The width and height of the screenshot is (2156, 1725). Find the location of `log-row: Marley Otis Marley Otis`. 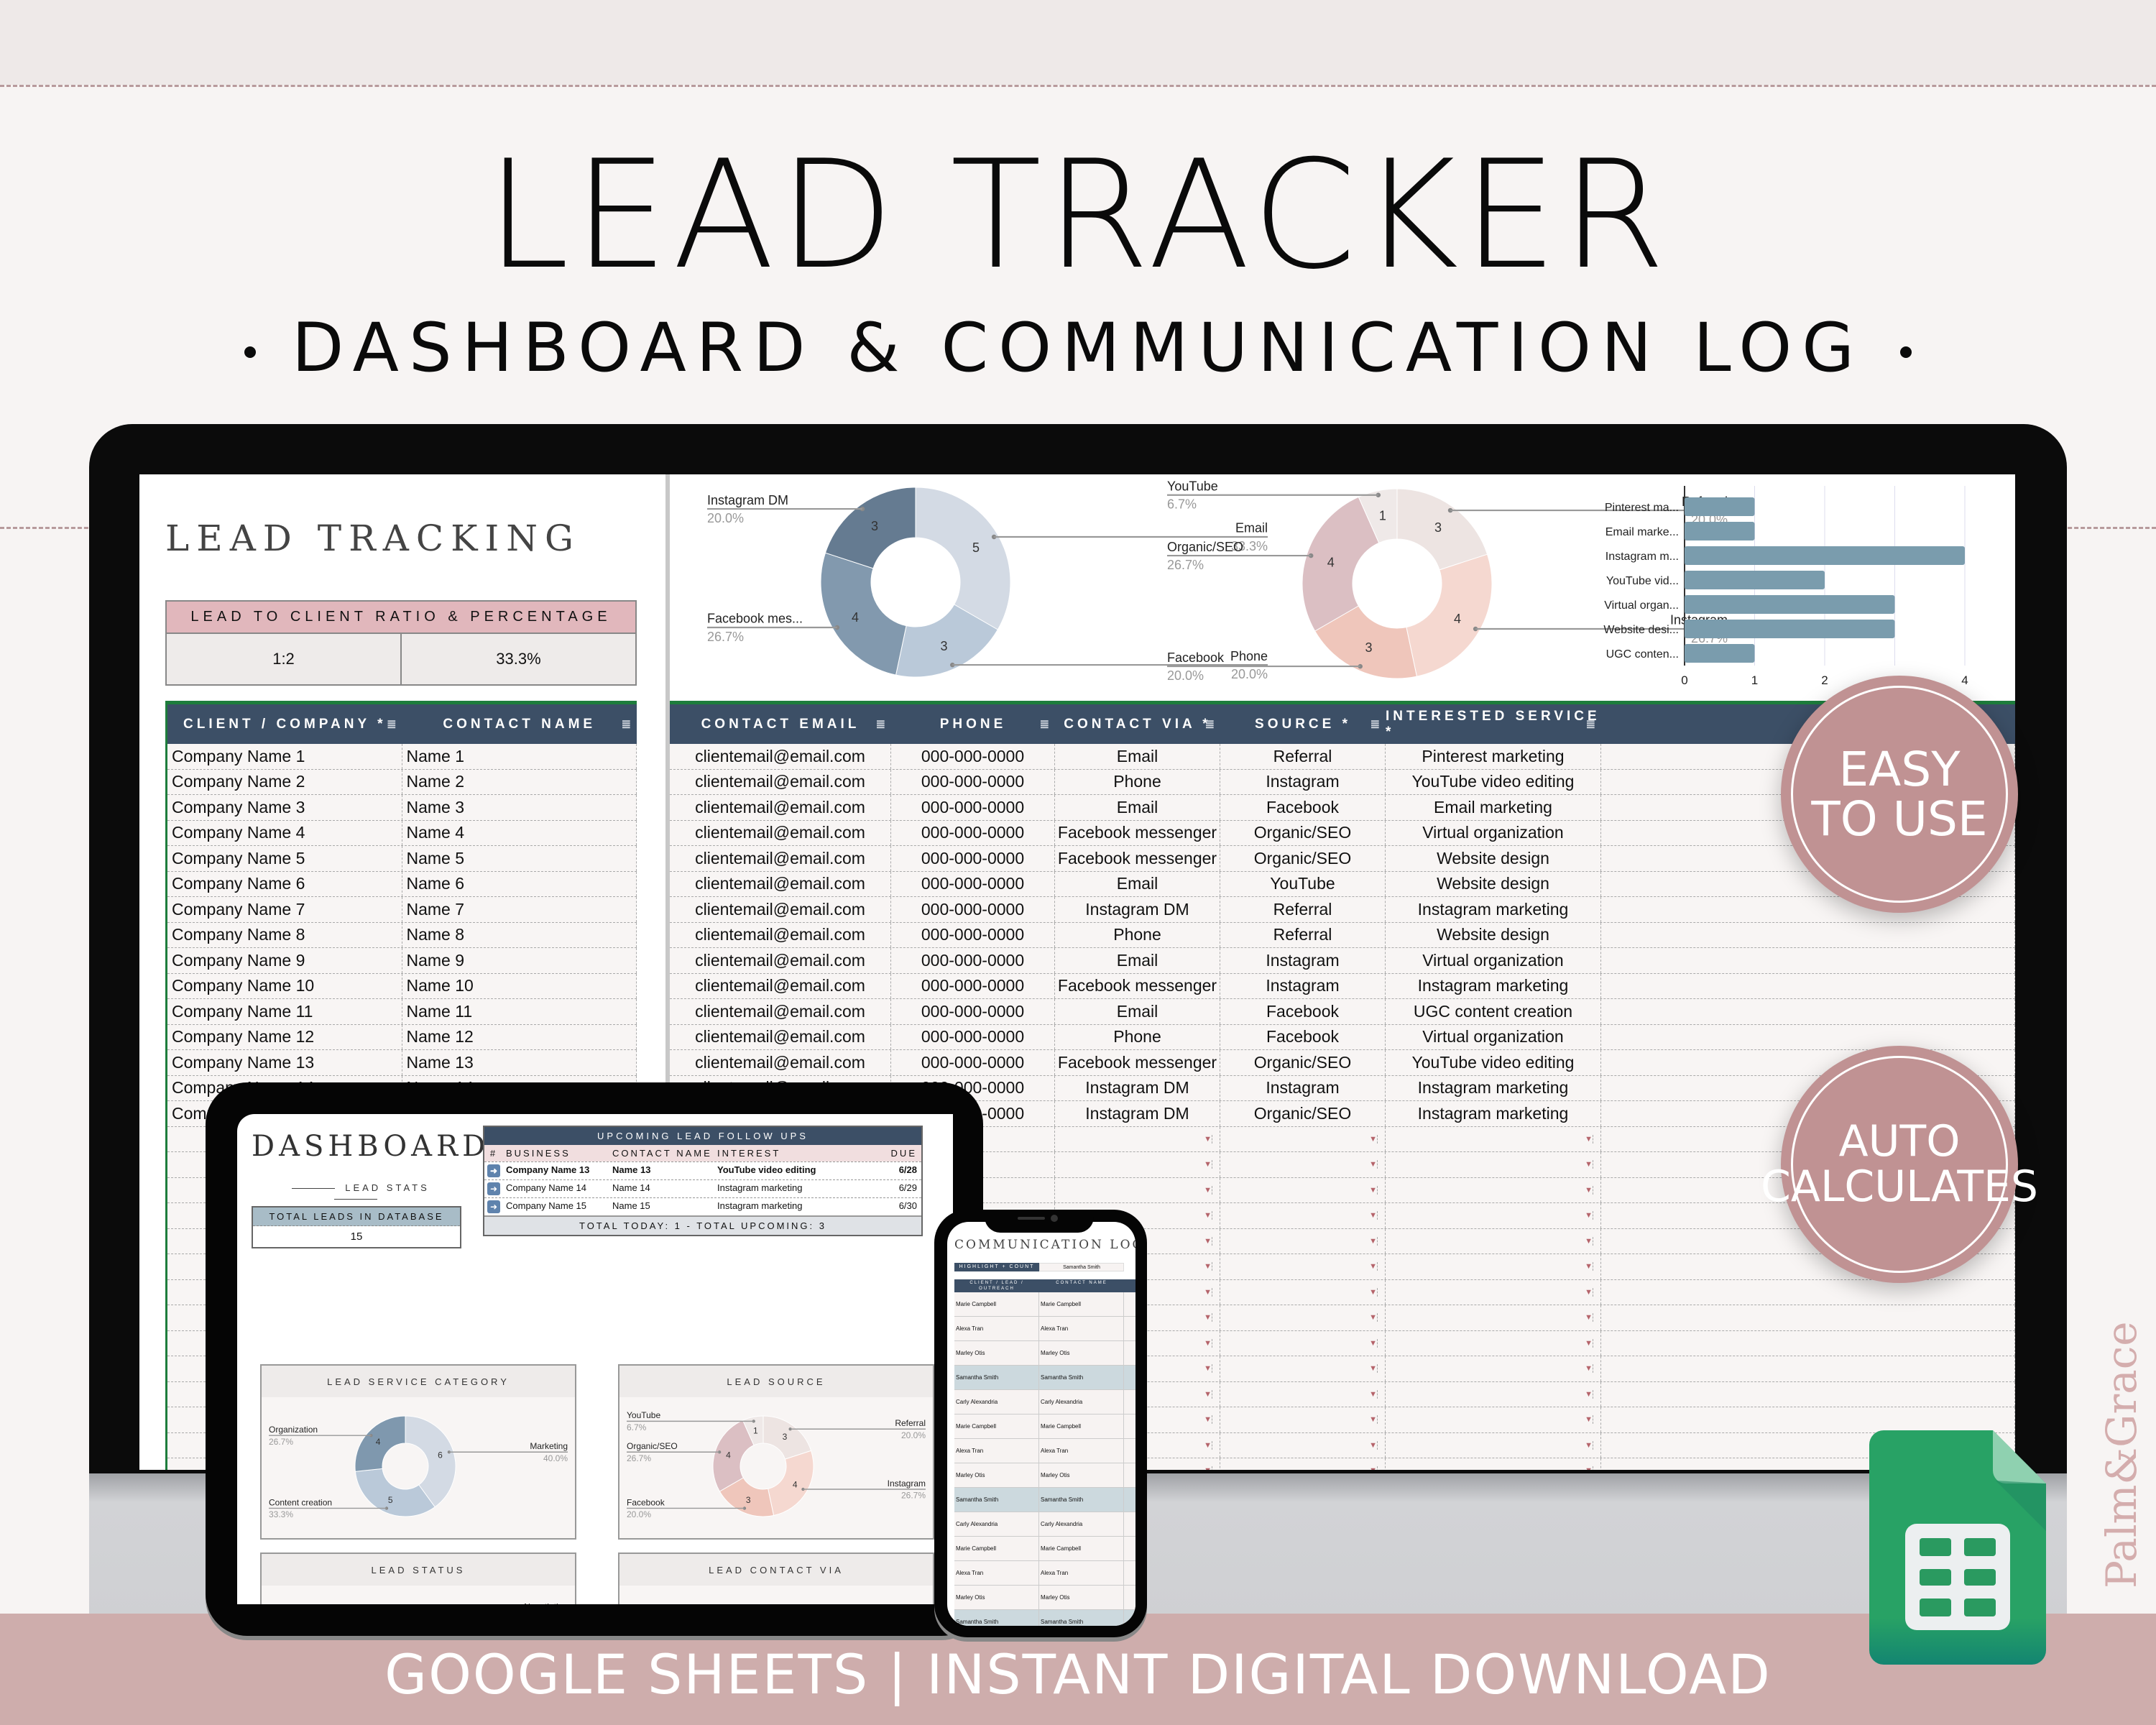

log-row: Marley Otis Marley Otis is located at coordinates (1044, 1353).